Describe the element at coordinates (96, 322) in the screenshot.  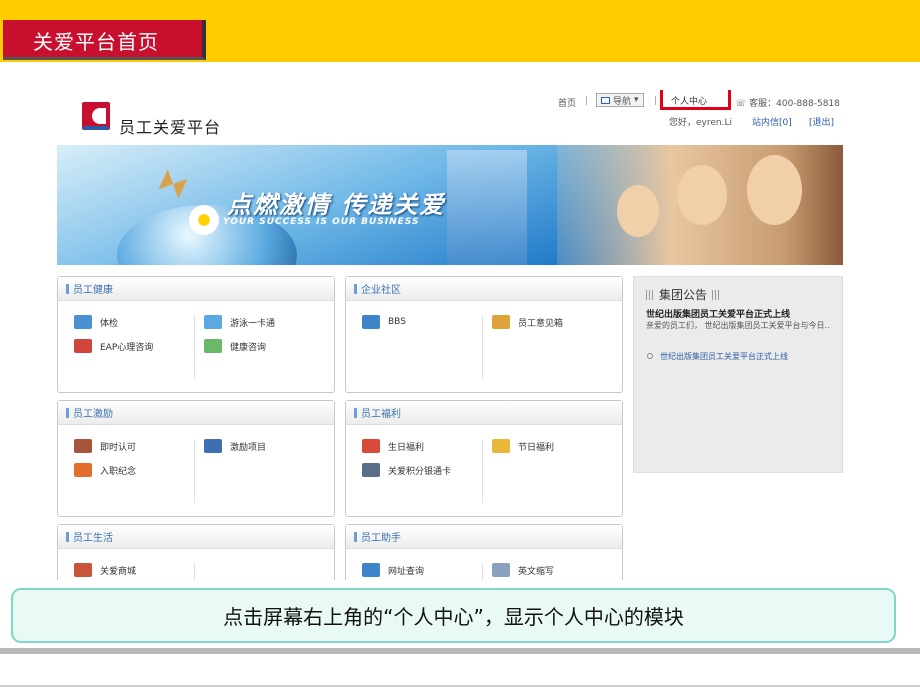
I see `module-item: 体检` at that location.